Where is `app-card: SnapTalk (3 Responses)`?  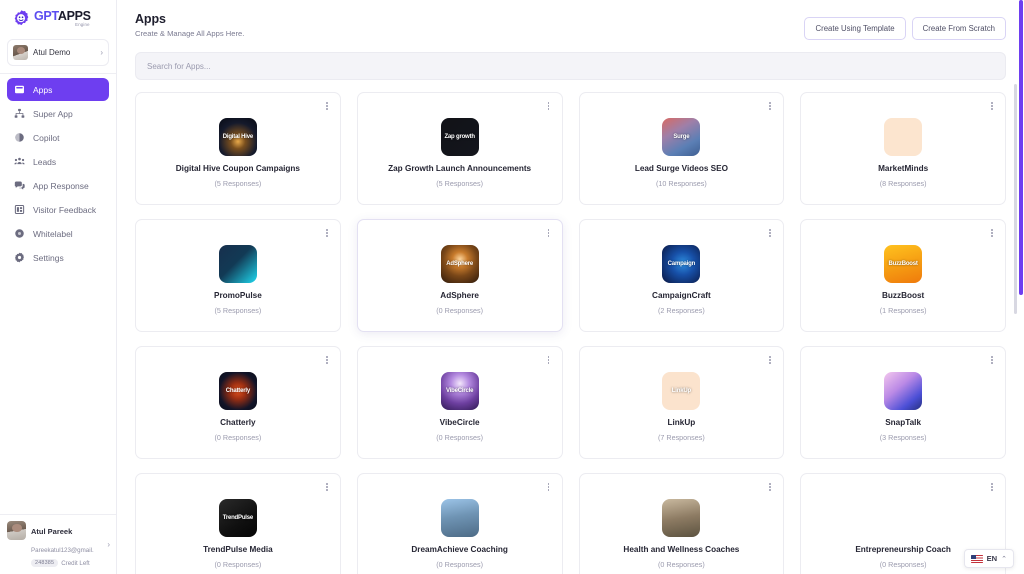
app-card: SnapTalk (3 Responses) is located at coordinates (903, 402).